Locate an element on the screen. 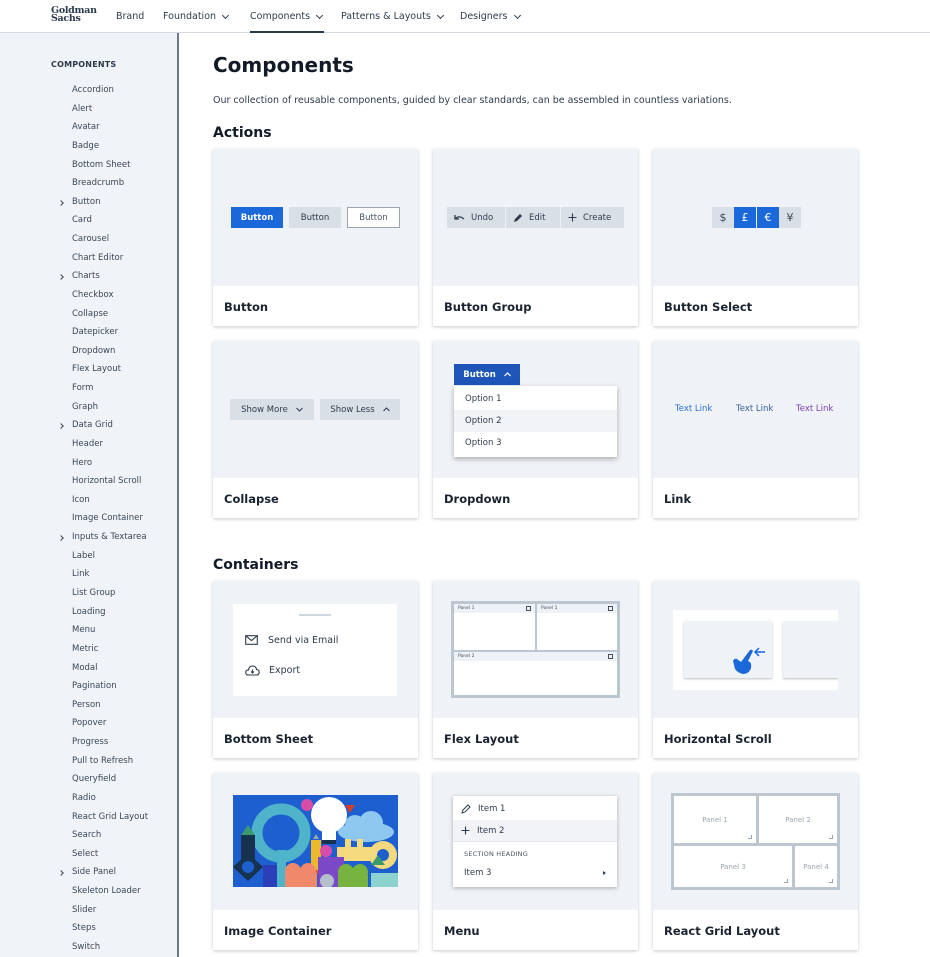 This screenshot has height=957, width=930. sidebar-item: Person is located at coordinates (86, 705).